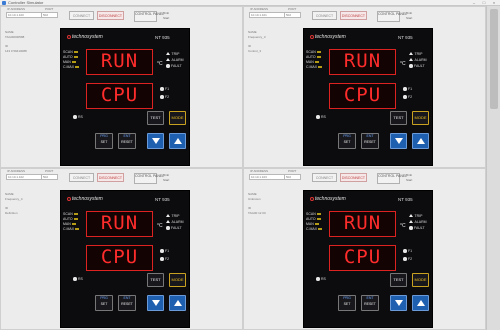  I want to click on rs-label: RS, so click(323, 279).